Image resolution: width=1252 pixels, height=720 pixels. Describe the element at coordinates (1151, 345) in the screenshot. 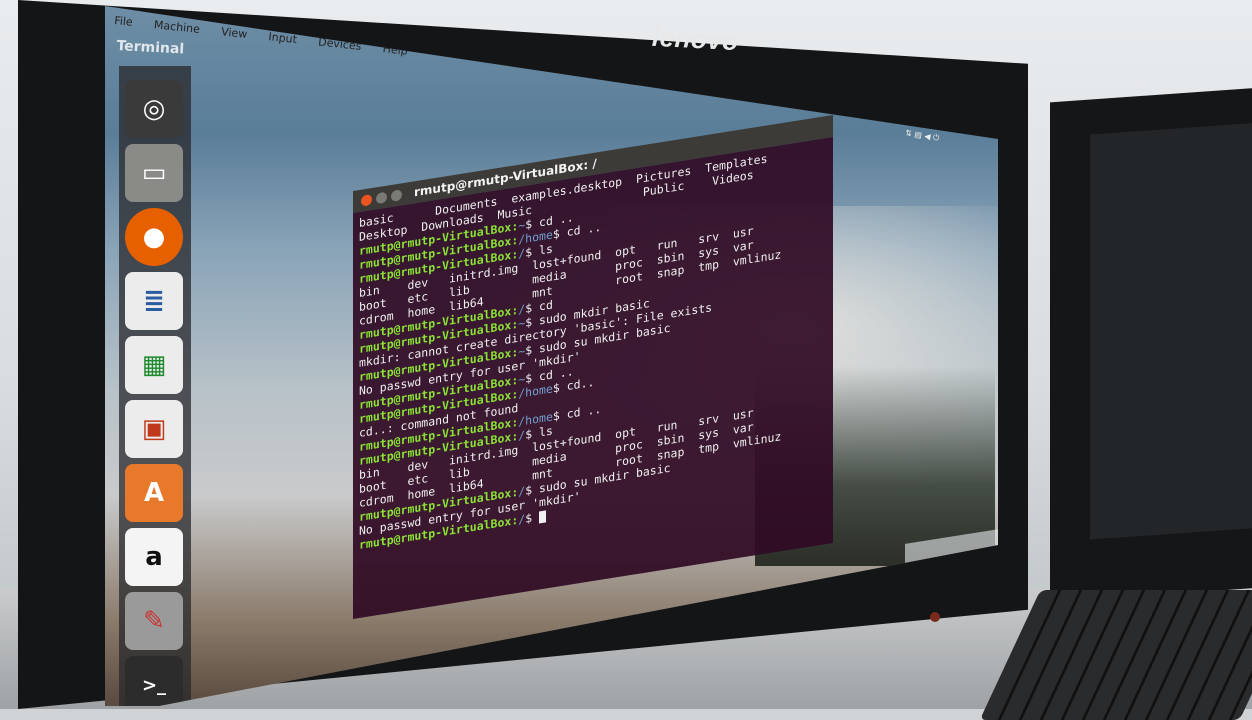

I see `second-monitor` at that location.